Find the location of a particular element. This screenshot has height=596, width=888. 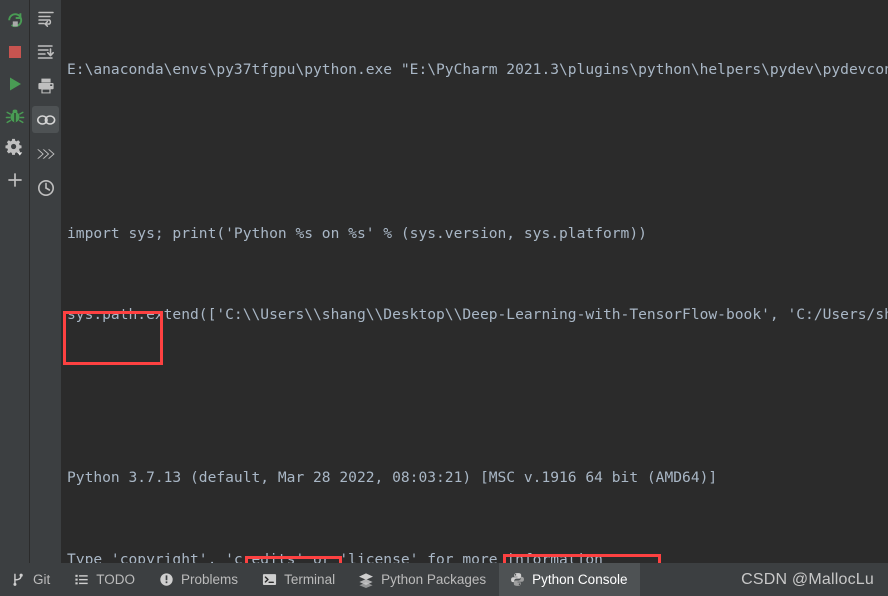

statusbar-label: Git is located at coordinates (42, 579).